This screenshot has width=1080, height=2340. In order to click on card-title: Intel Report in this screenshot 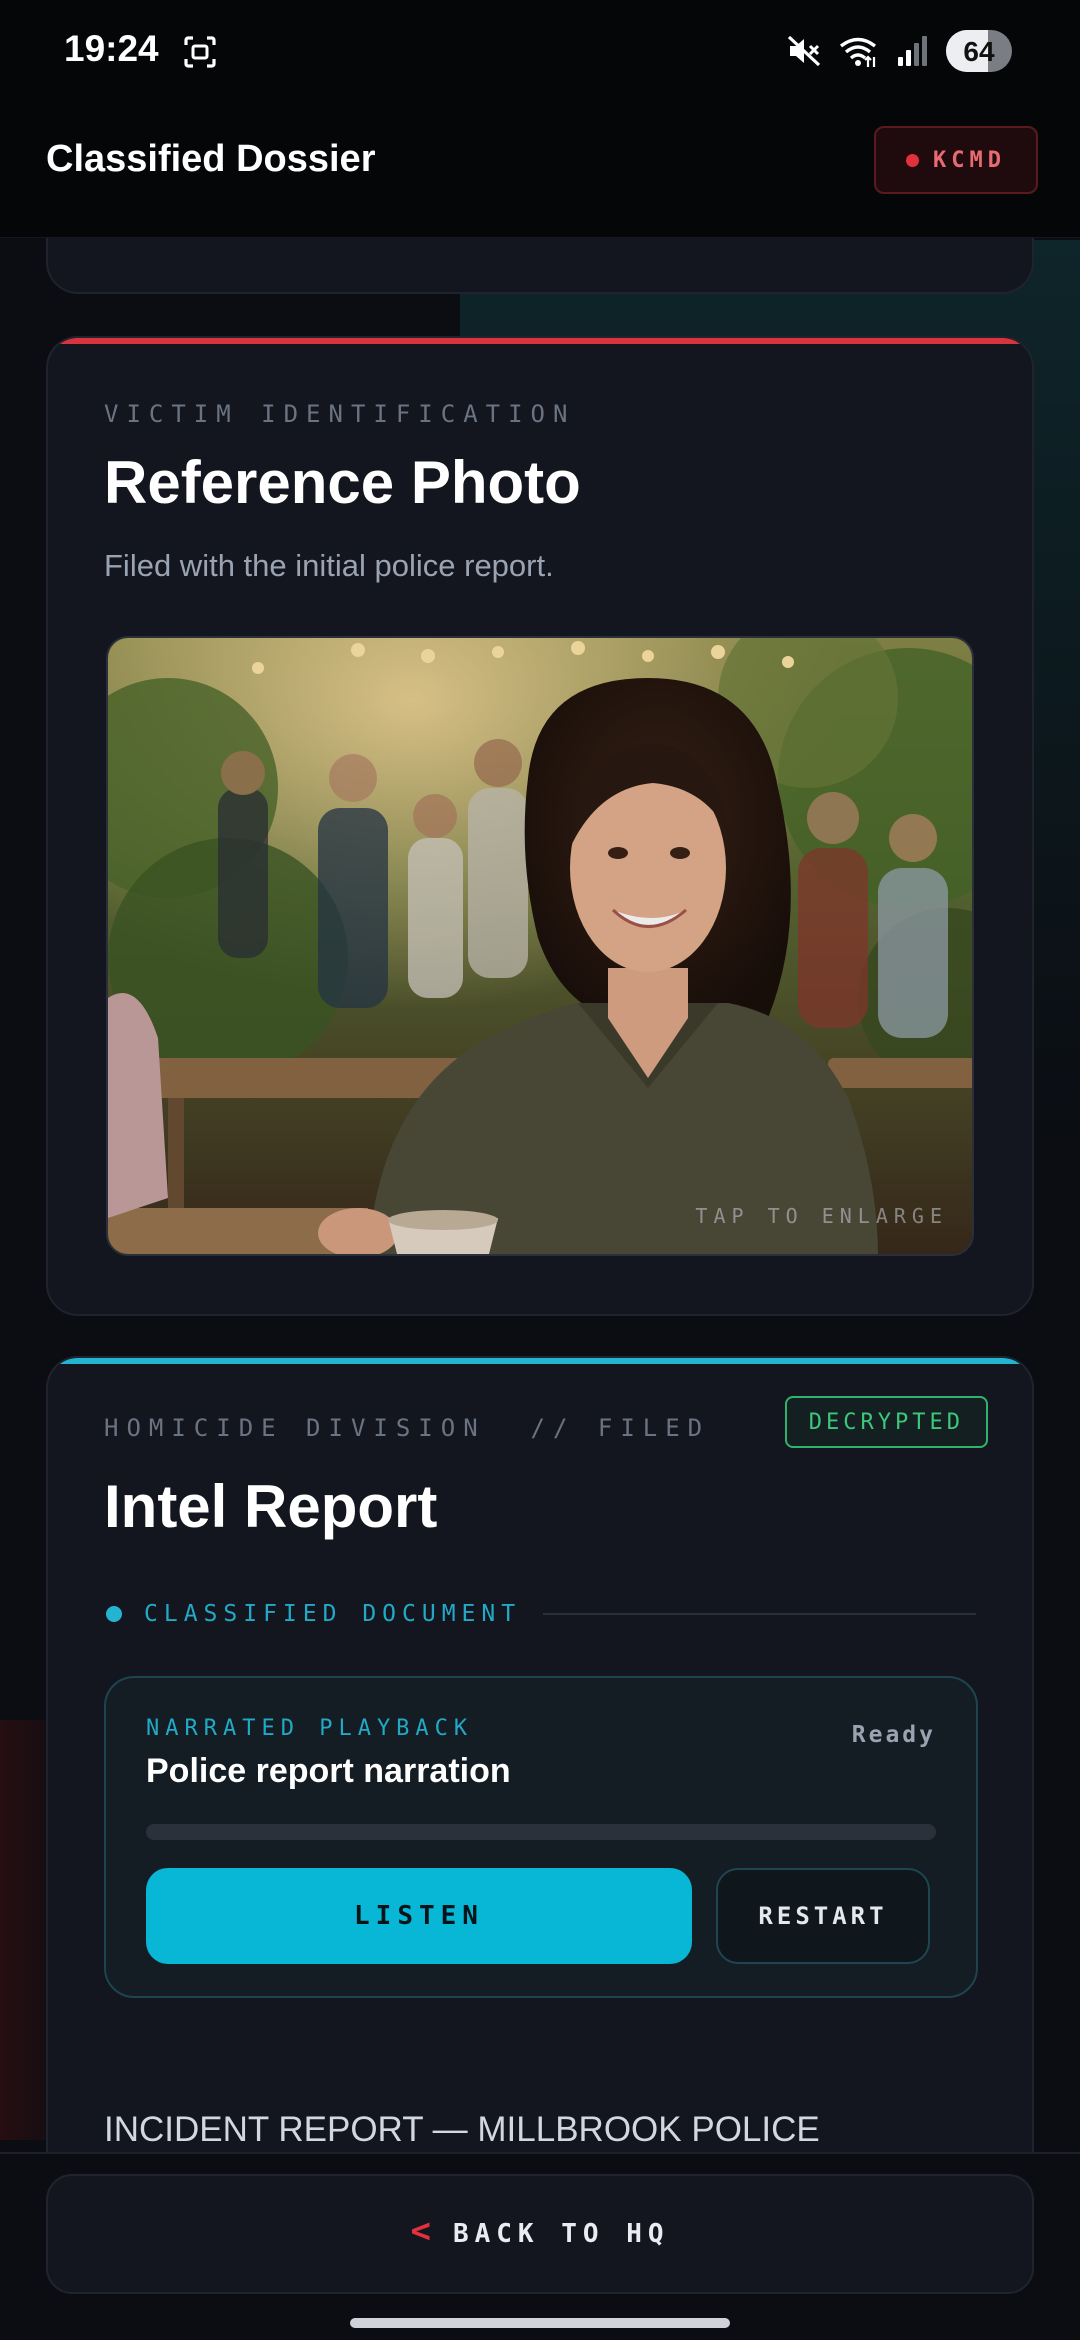, I will do `click(271, 1506)`.